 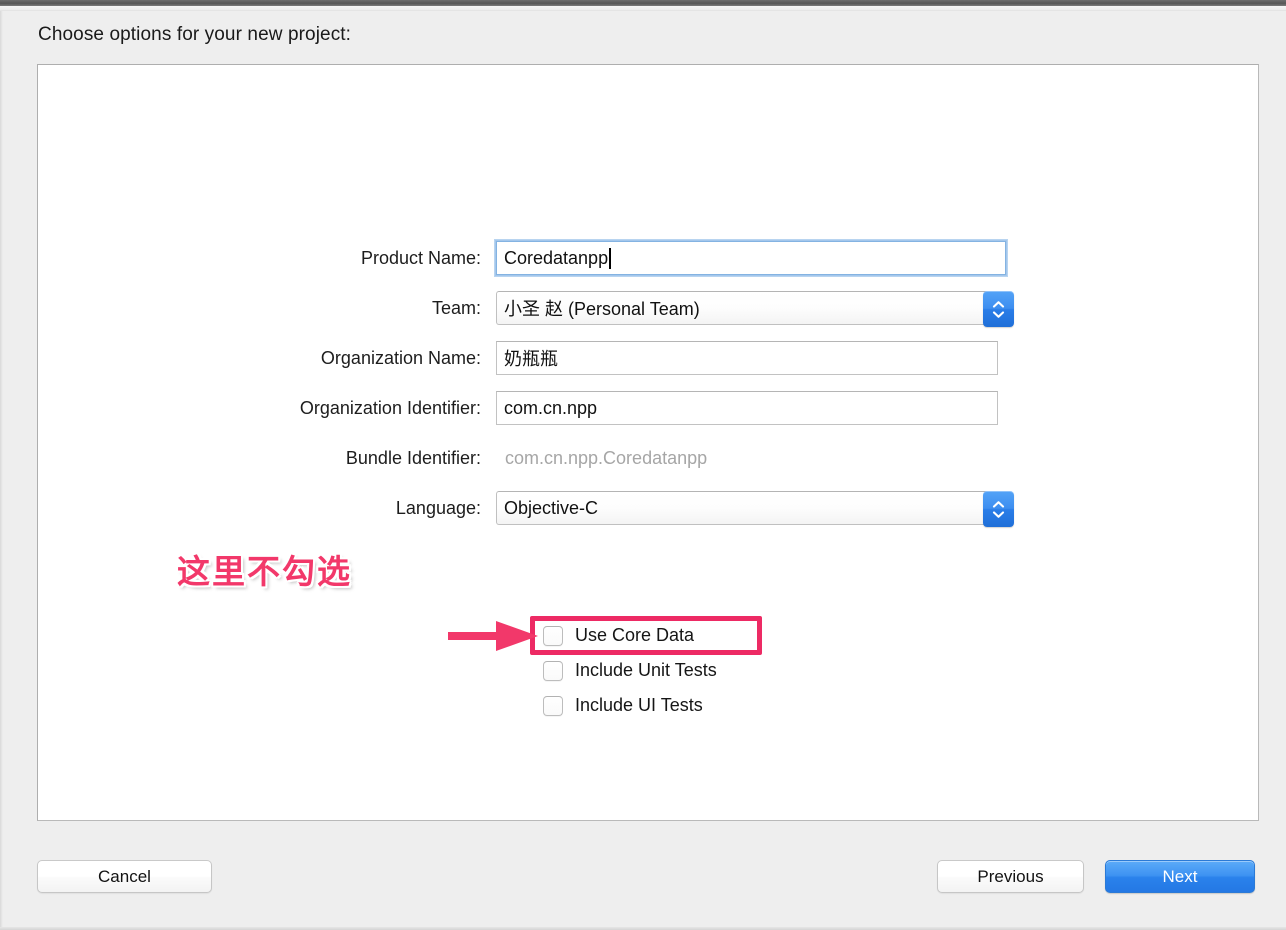 What do you see at coordinates (264, 571) in the screenshot?
I see `annotation-text: 这里不勾选` at bounding box center [264, 571].